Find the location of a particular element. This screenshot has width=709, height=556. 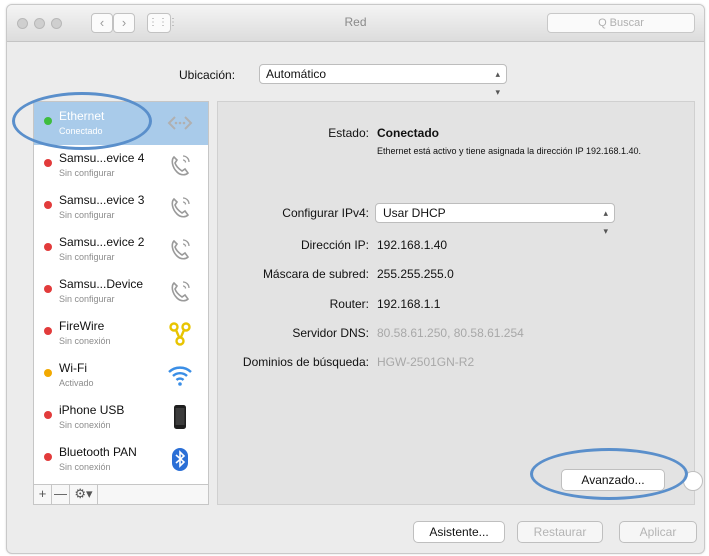

location-value: Automático is located at coordinates (296, 74).